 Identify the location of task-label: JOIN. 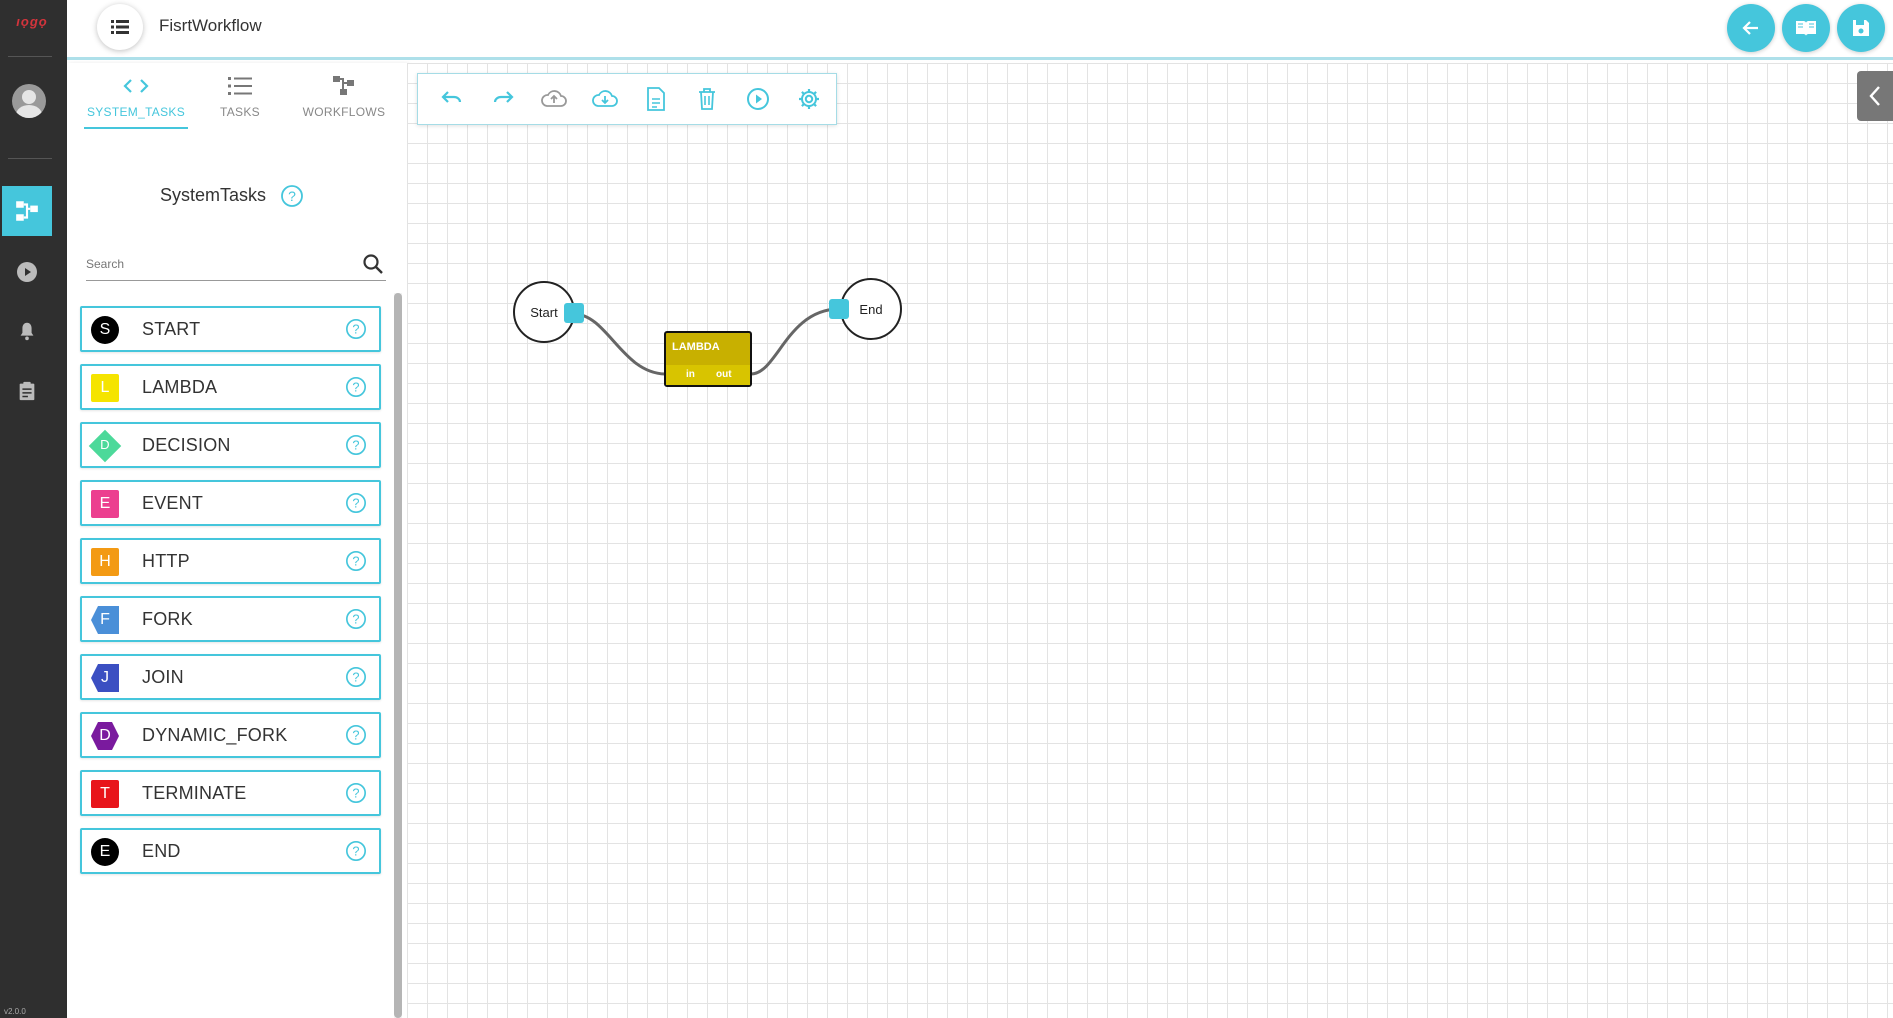
(163, 677).